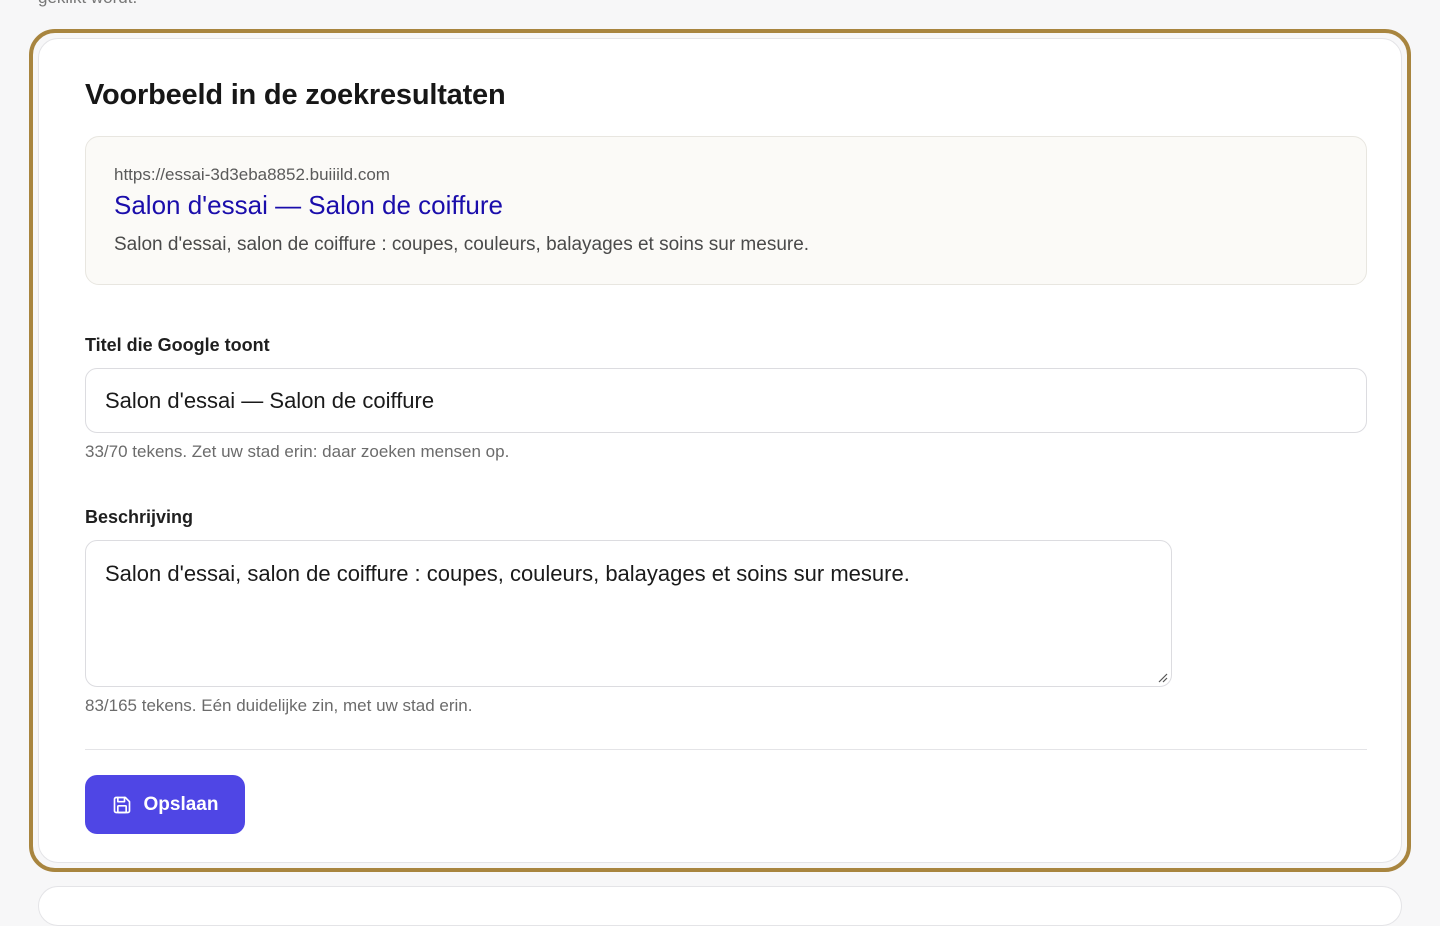 The width and height of the screenshot is (1440, 926). I want to click on description-field-label: Beschrijving, so click(139, 517).